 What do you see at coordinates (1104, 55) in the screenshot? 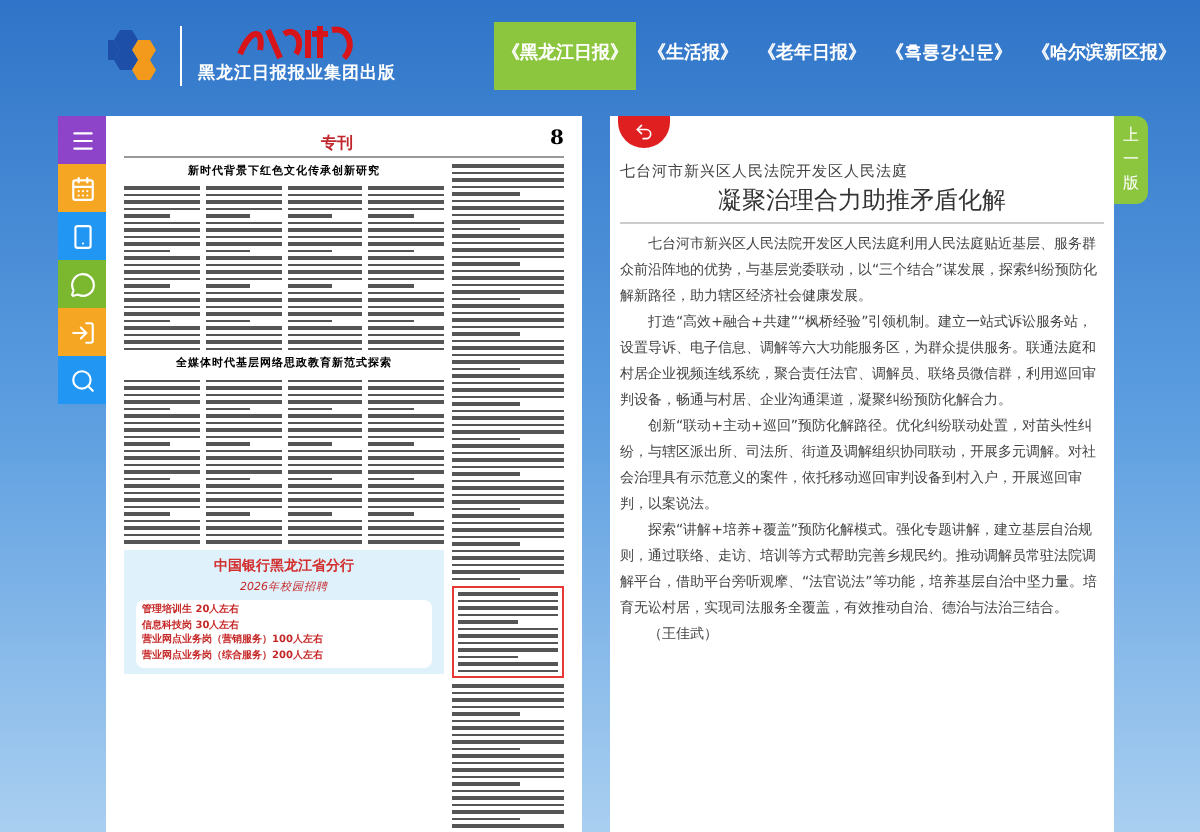
I see `newspaper-tab: 《哈尔滨新区报》` at bounding box center [1104, 55].